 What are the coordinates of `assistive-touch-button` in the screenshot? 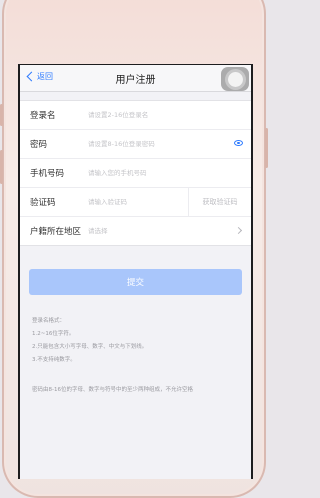 It's located at (235, 79).